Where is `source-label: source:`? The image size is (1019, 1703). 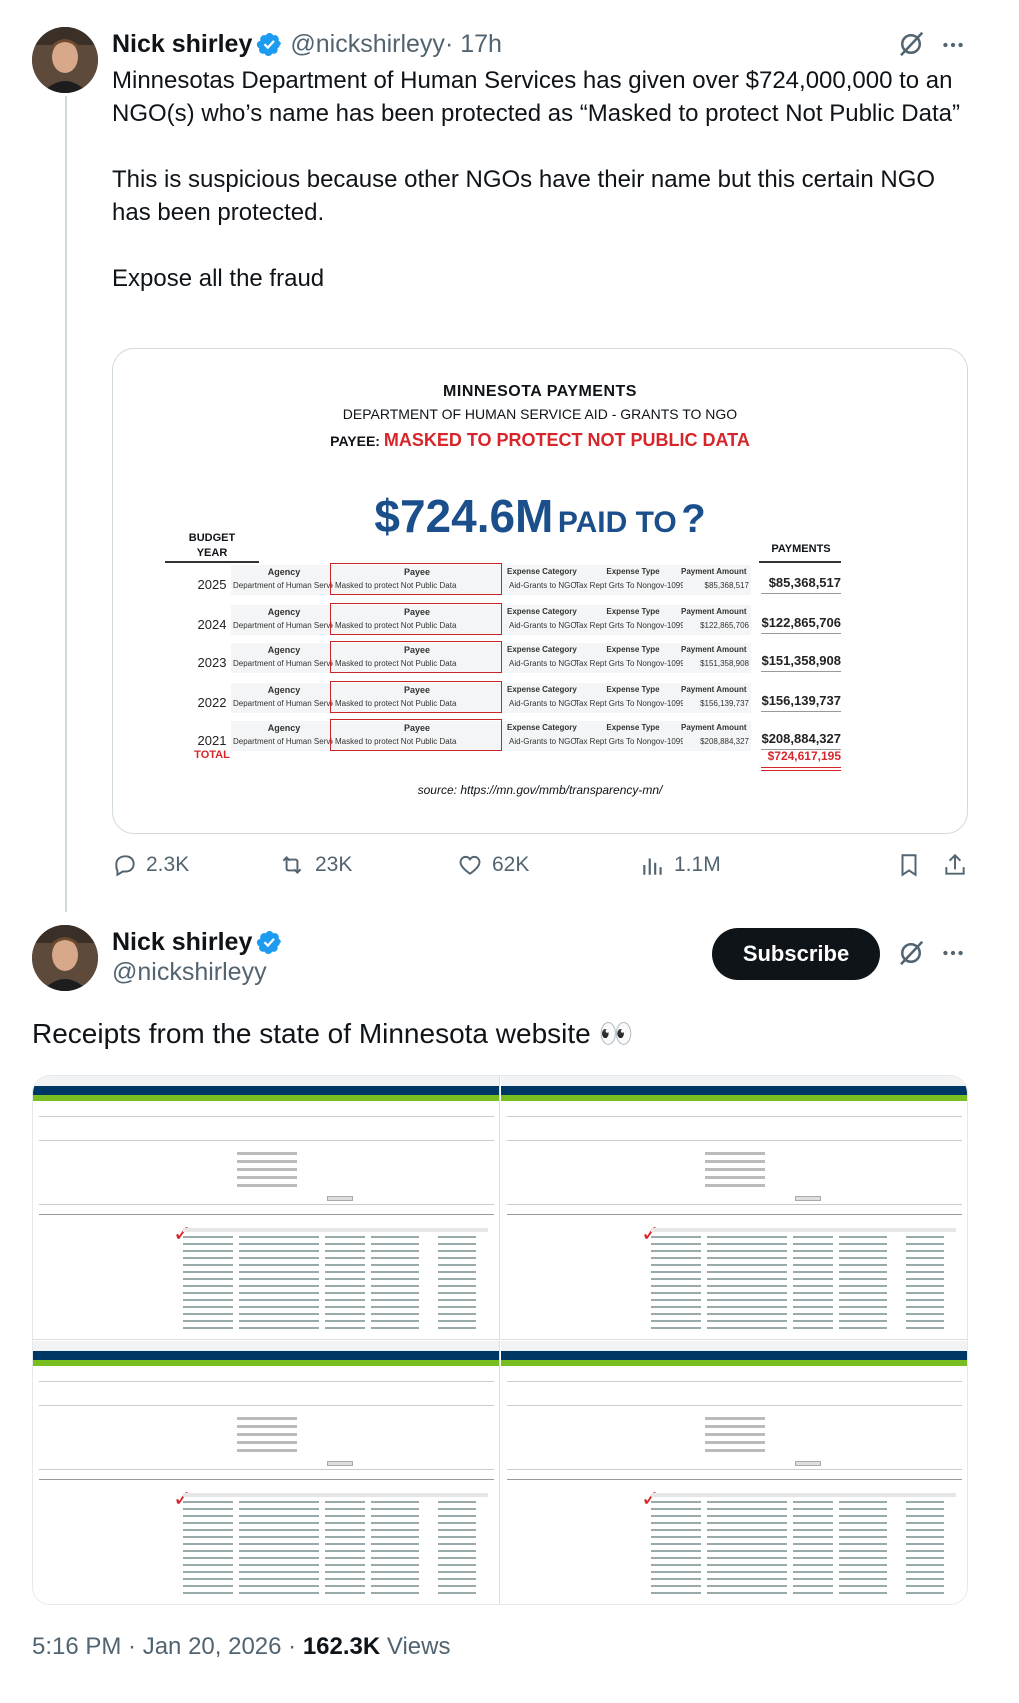
source-label: source: is located at coordinates (437, 790).